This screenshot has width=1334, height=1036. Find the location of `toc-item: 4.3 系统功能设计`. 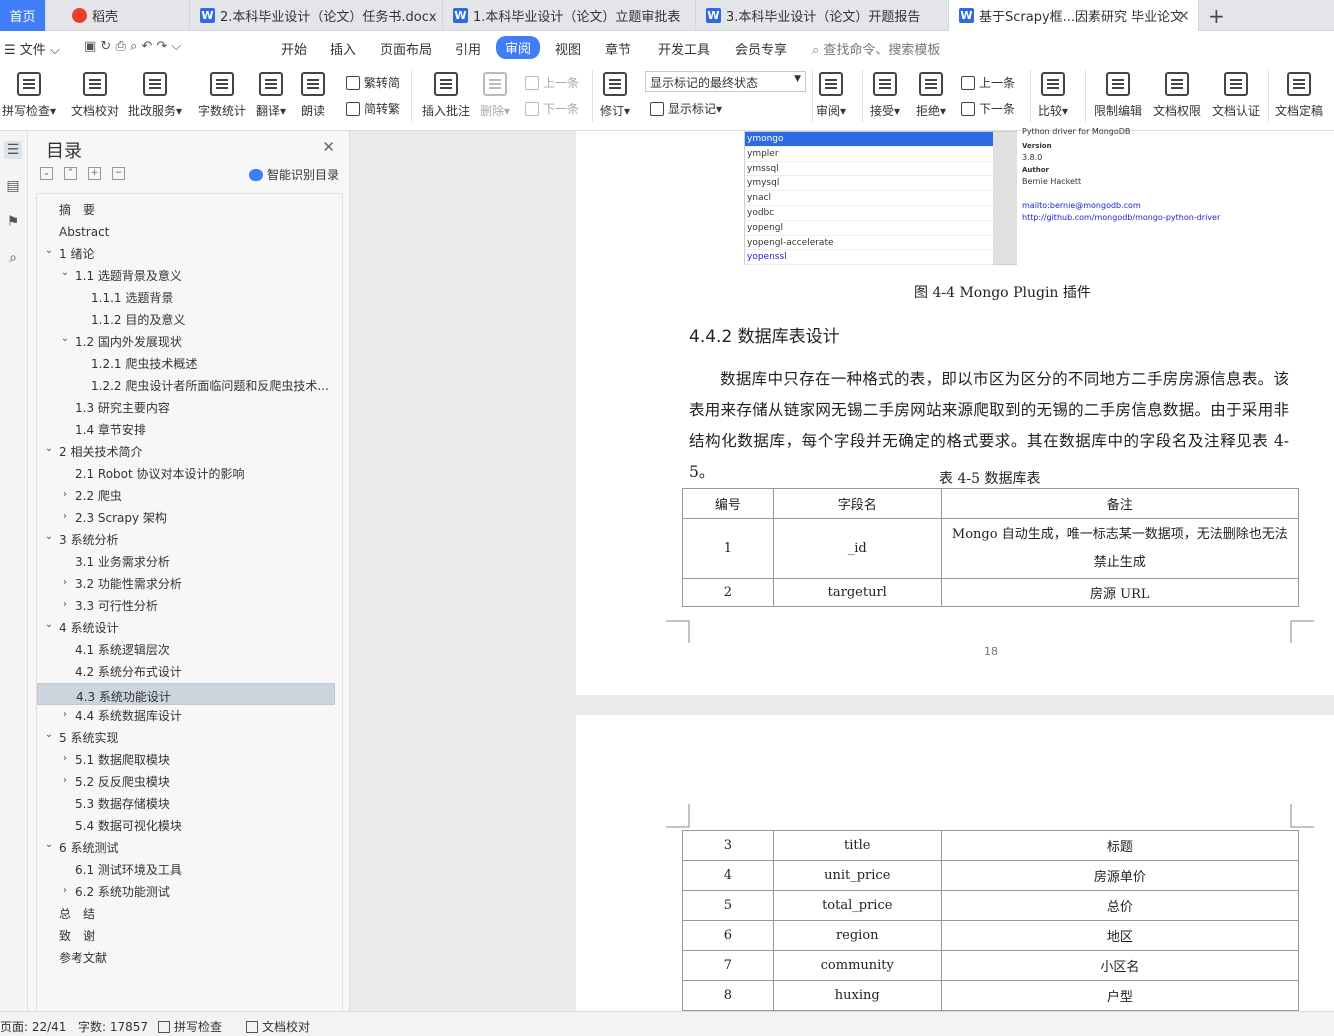

toc-item: 4.3 系统功能设计 is located at coordinates (186, 694).